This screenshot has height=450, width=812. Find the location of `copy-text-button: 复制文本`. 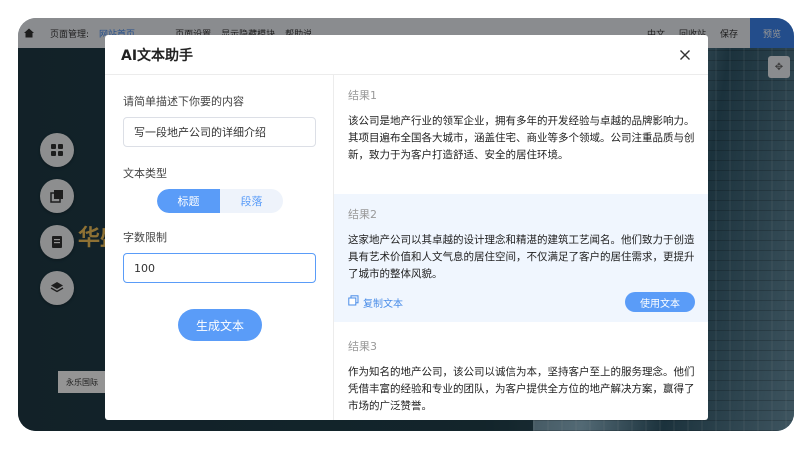

copy-text-button: 复制文本 is located at coordinates (375, 302).